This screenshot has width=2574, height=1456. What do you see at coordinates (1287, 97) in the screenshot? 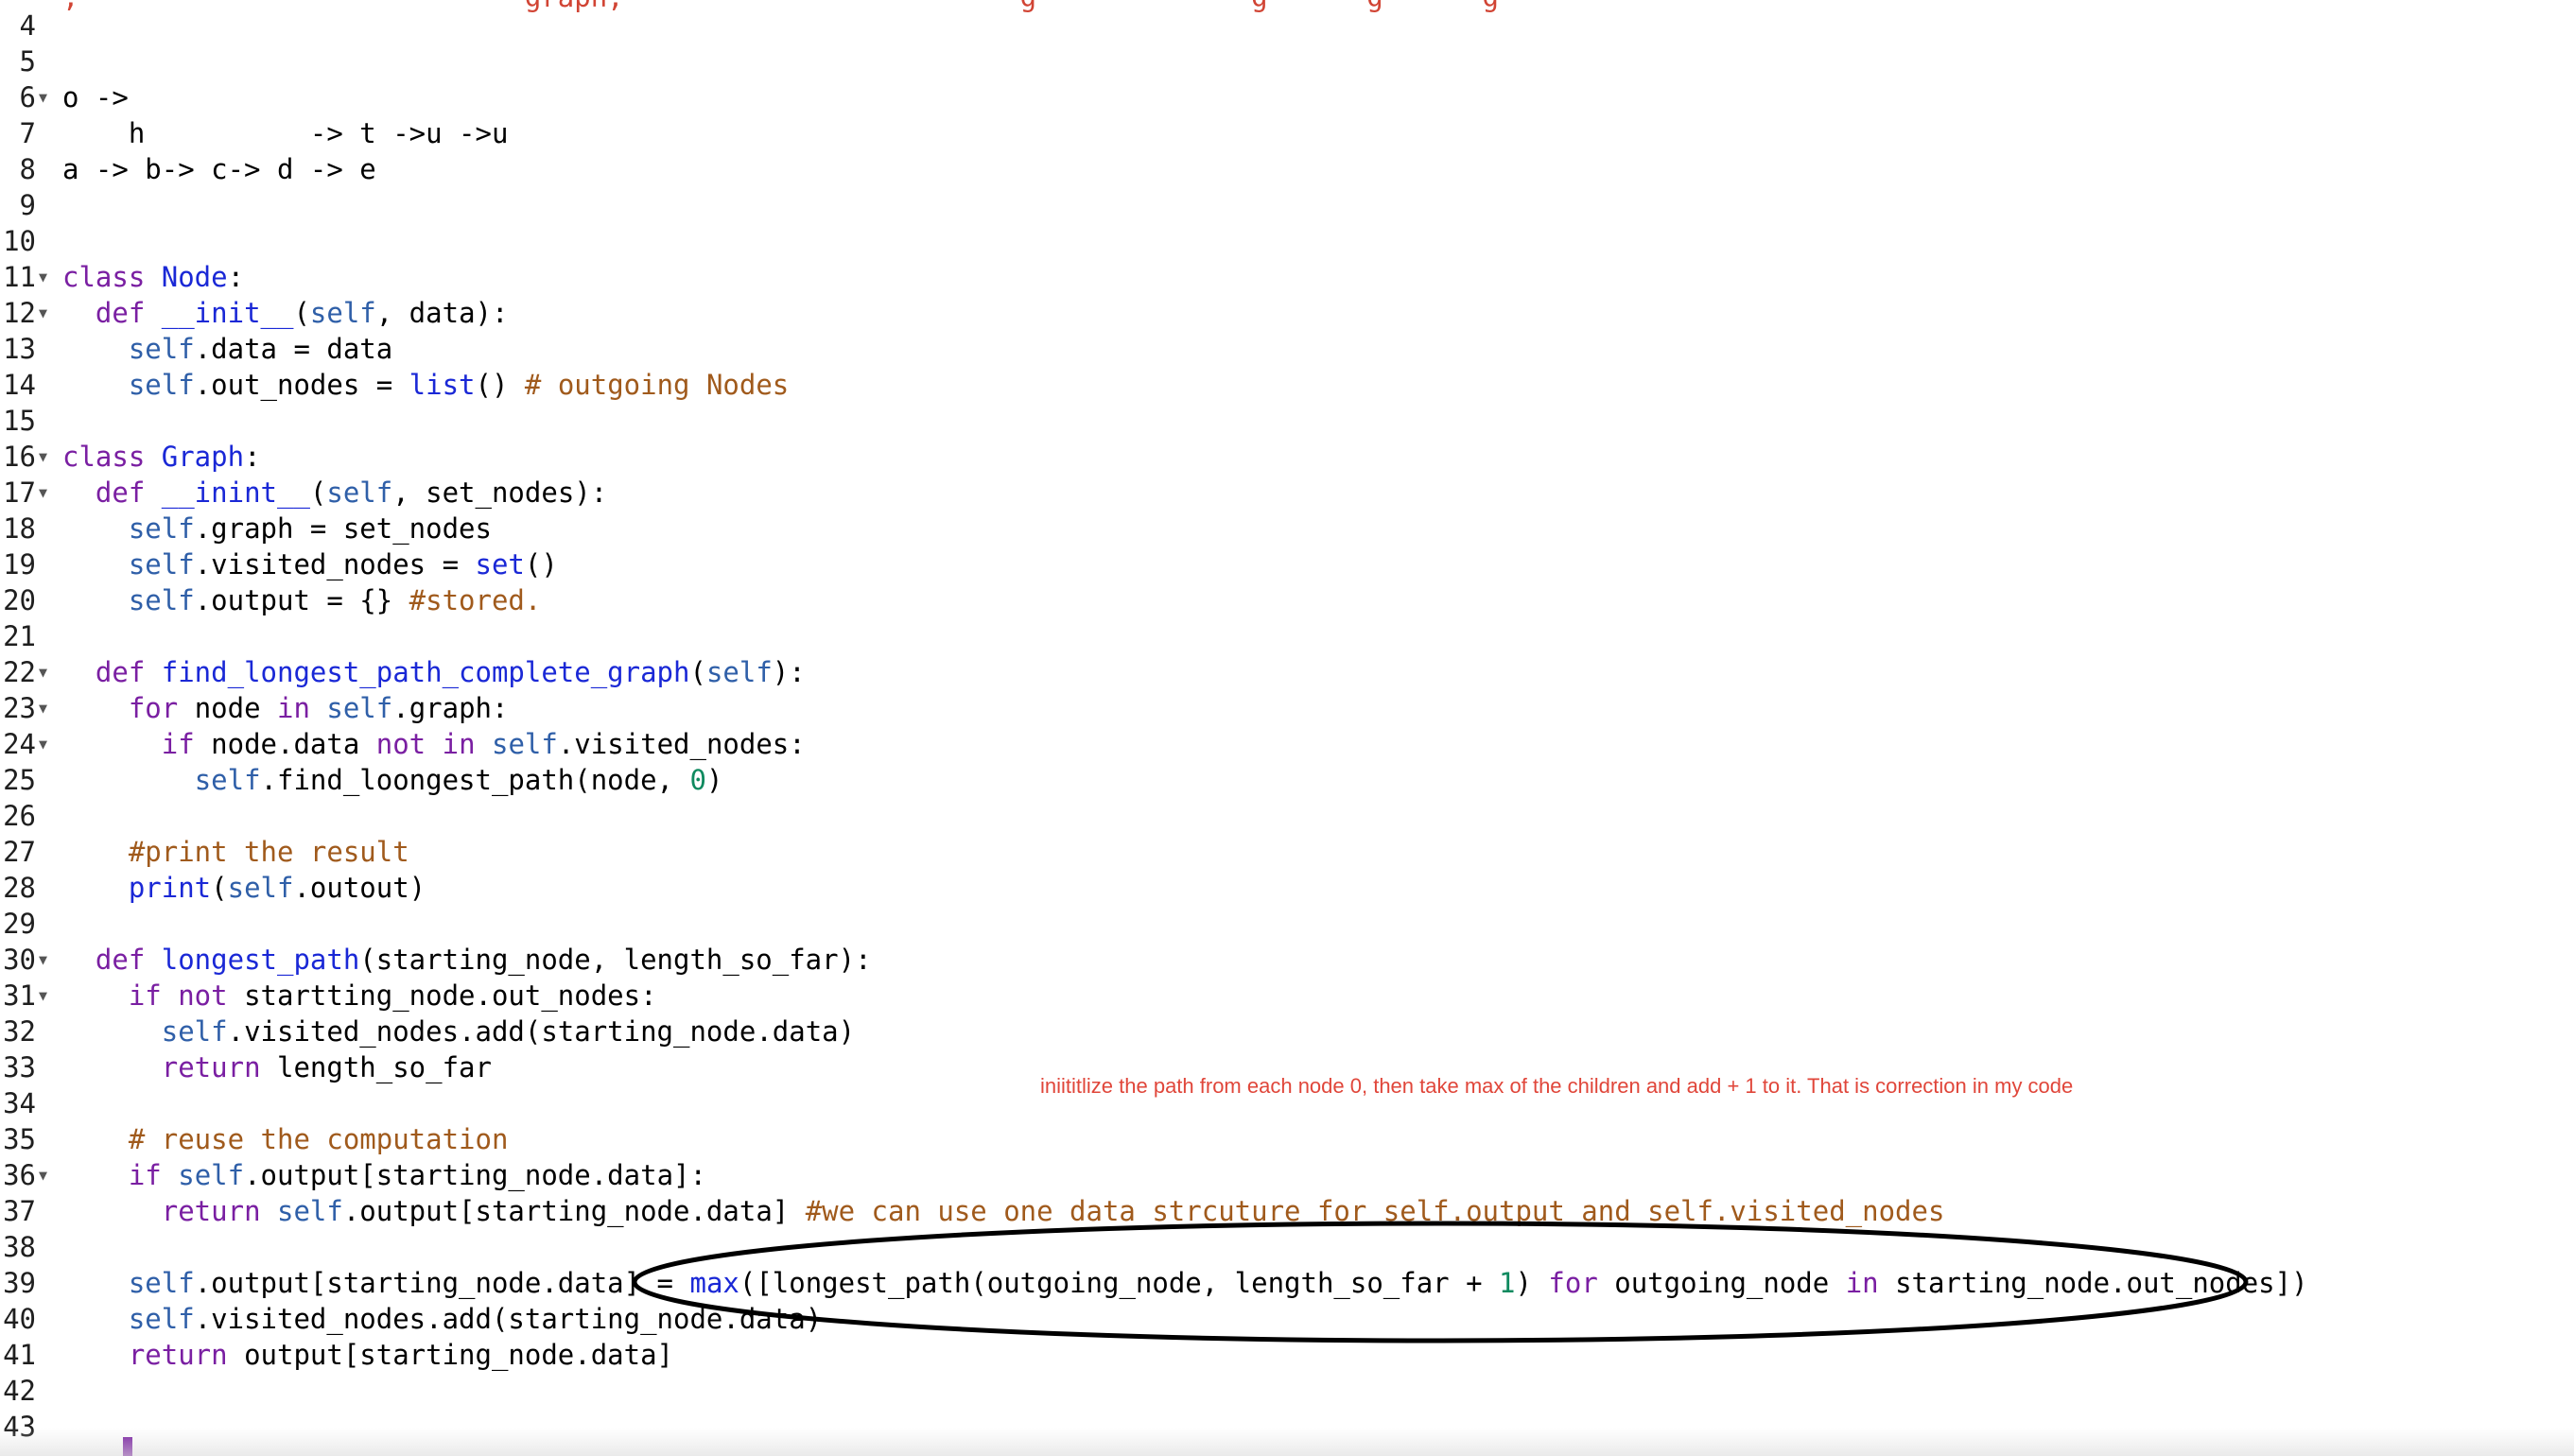
I see `code-line: 6 ▼ o ->` at bounding box center [1287, 97].